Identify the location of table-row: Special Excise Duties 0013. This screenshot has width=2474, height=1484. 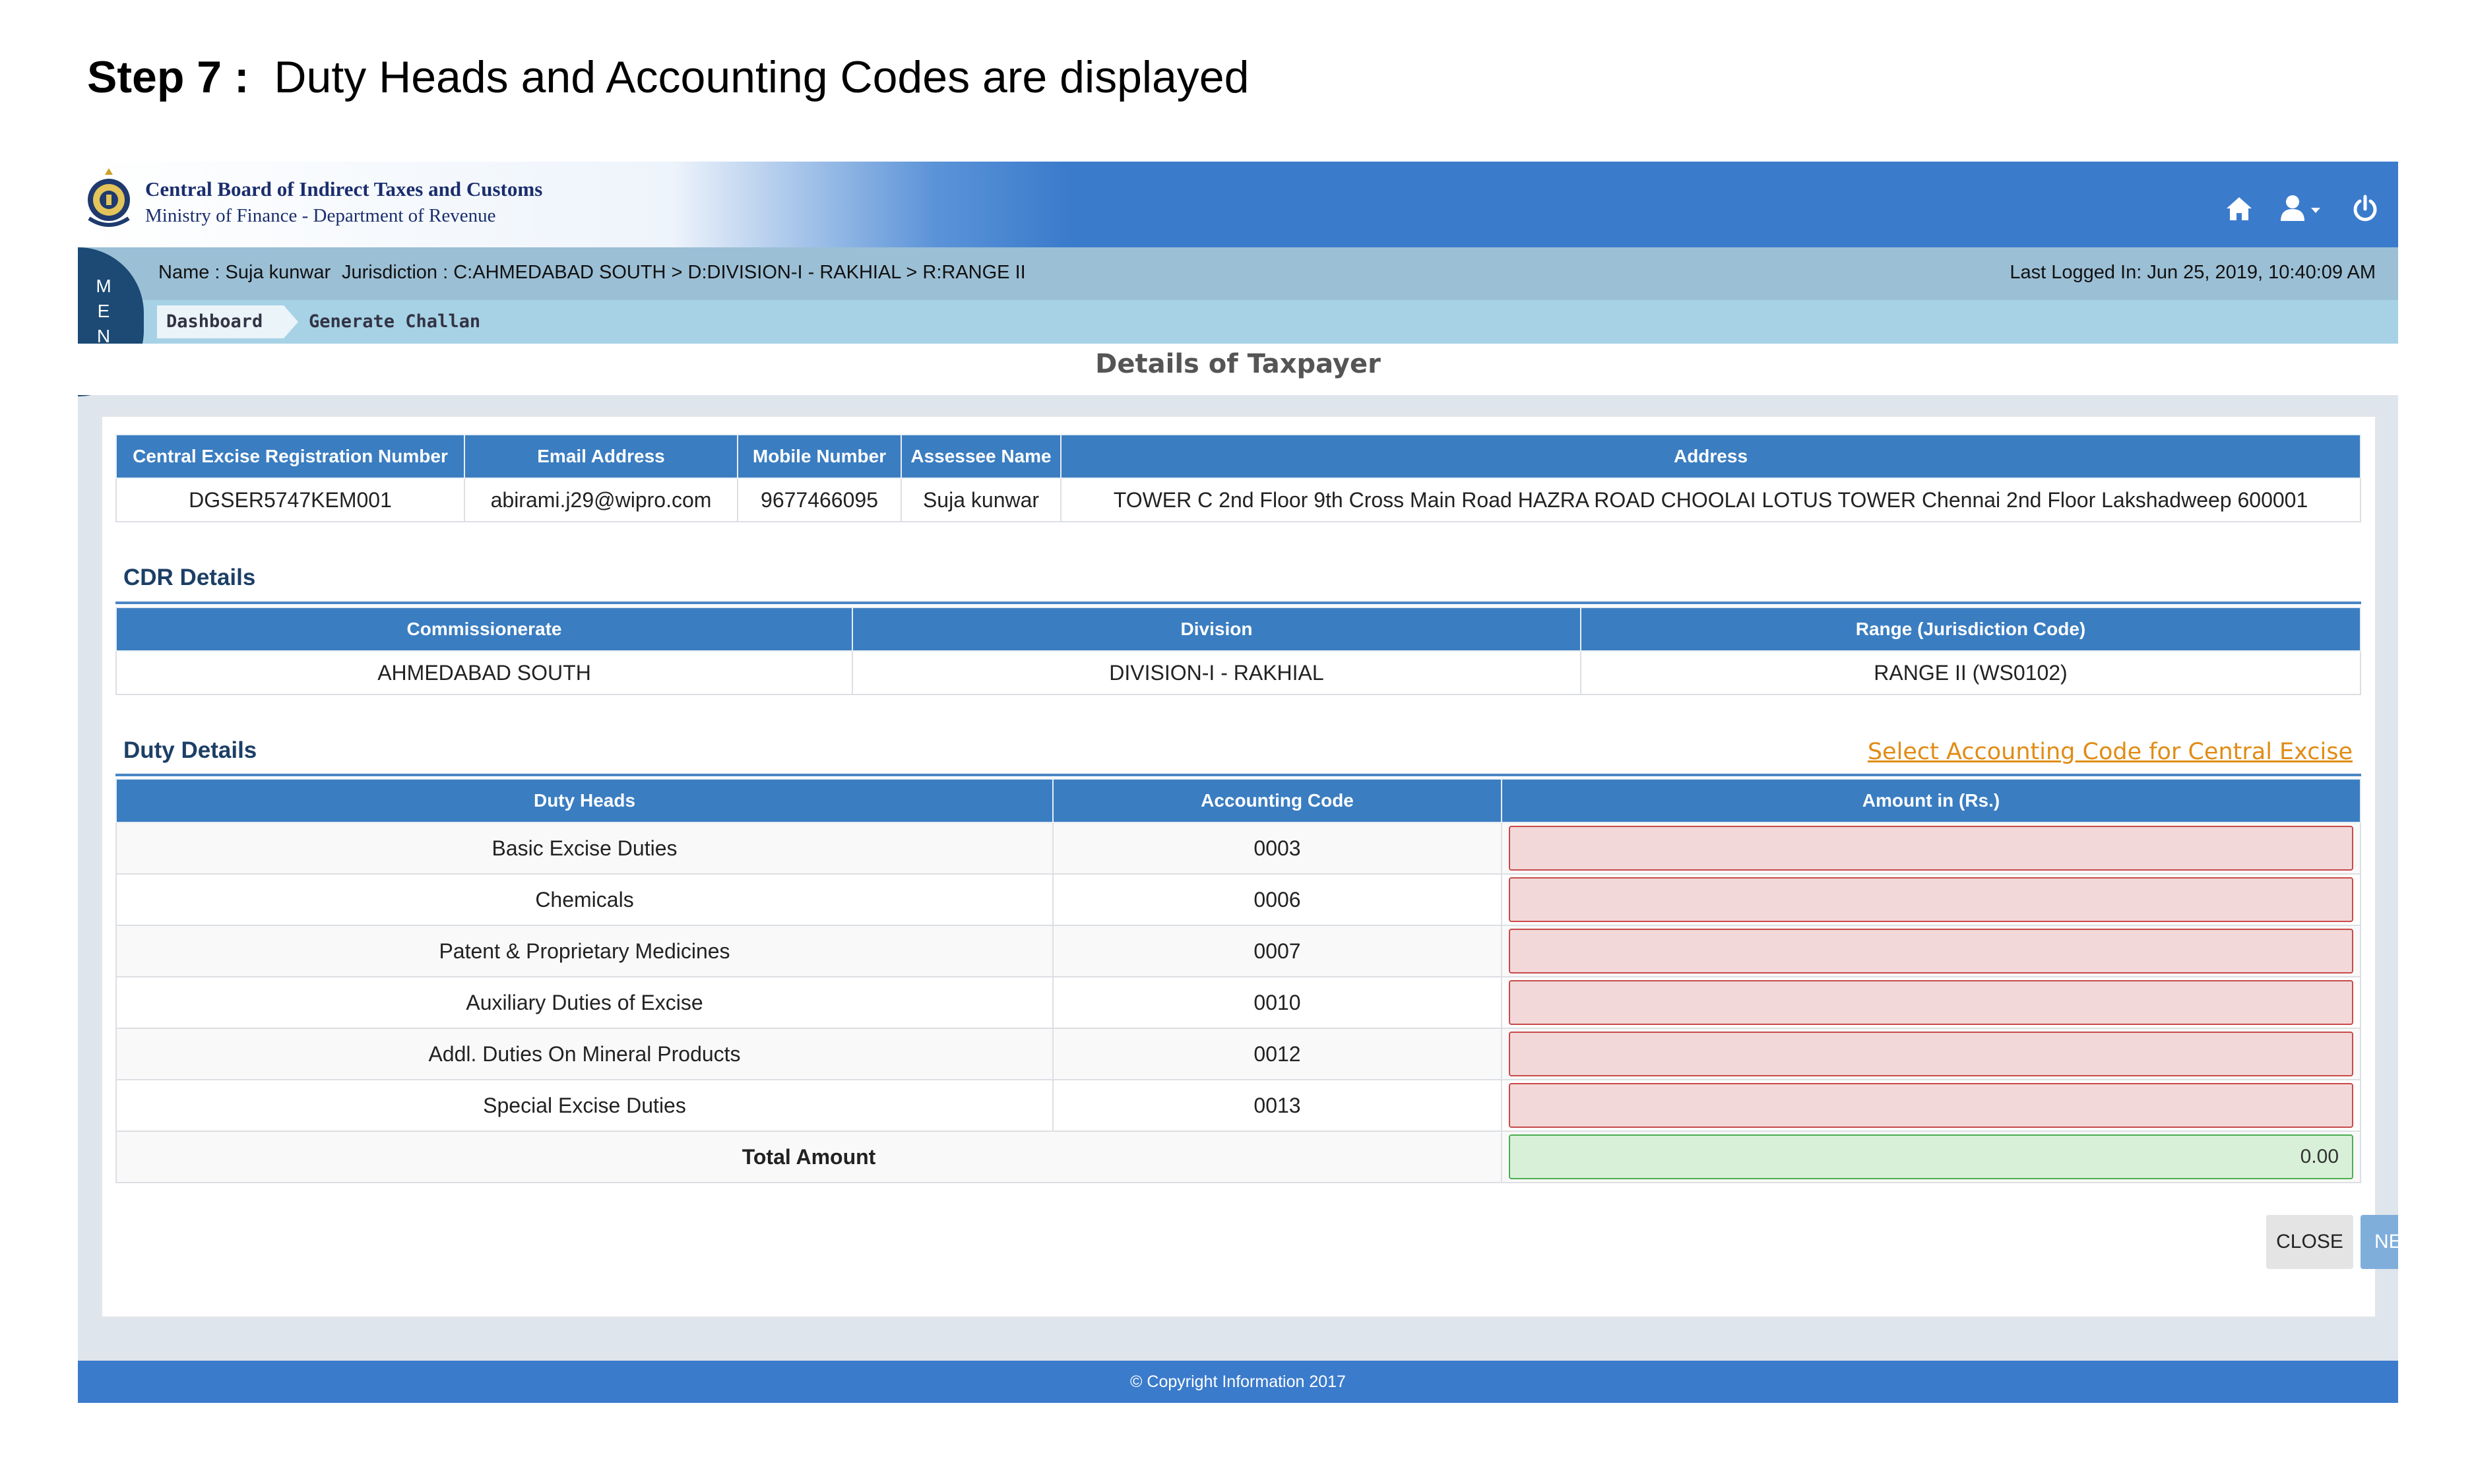
(1238, 1105).